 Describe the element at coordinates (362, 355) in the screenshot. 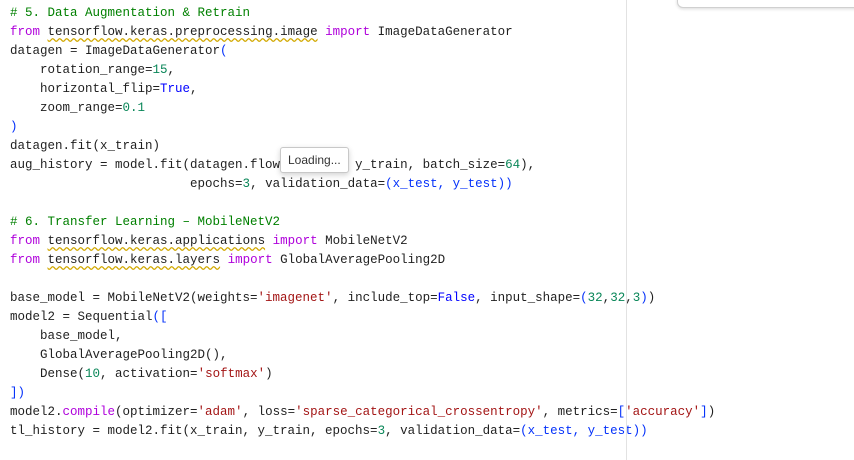

I see `code-line: GlobalAveragePooling2D(),` at that location.